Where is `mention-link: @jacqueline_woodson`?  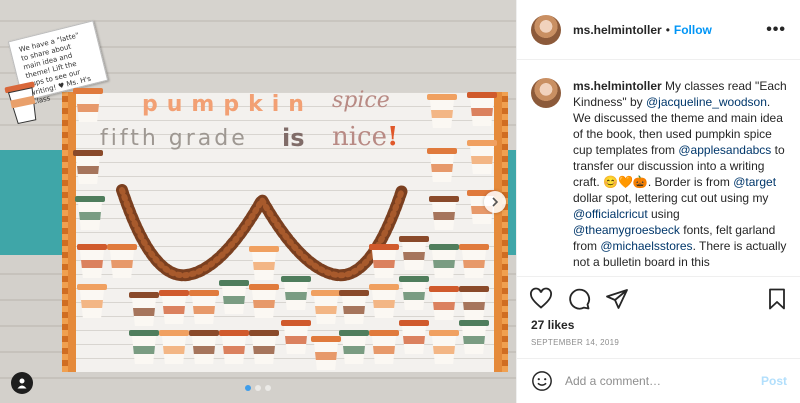
mention-link: @jacqueline_woodson is located at coordinates (706, 102).